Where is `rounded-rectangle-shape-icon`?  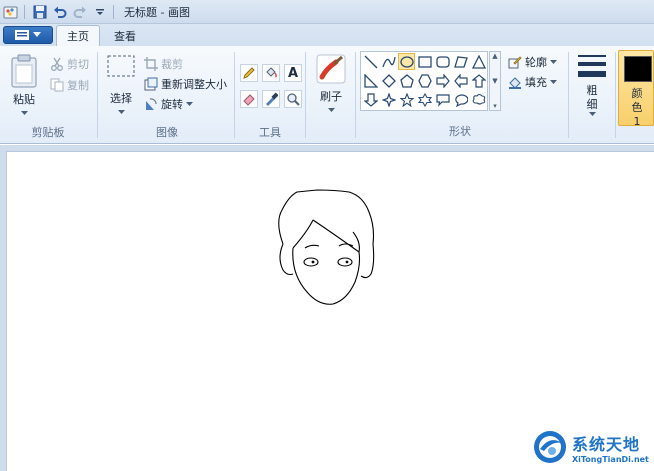
rounded-rectangle-shape-icon is located at coordinates (442, 61).